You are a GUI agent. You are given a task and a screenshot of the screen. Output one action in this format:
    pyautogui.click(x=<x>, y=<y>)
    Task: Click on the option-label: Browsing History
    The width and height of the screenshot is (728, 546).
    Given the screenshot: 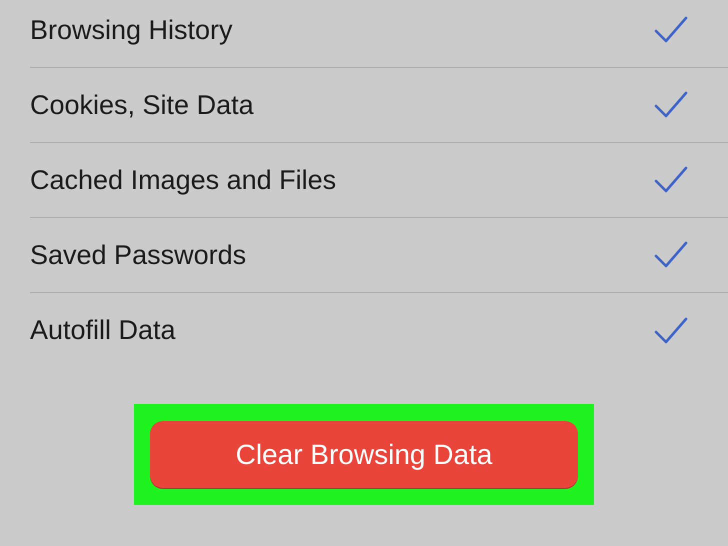 What is the action you would take?
    pyautogui.click(x=132, y=30)
    